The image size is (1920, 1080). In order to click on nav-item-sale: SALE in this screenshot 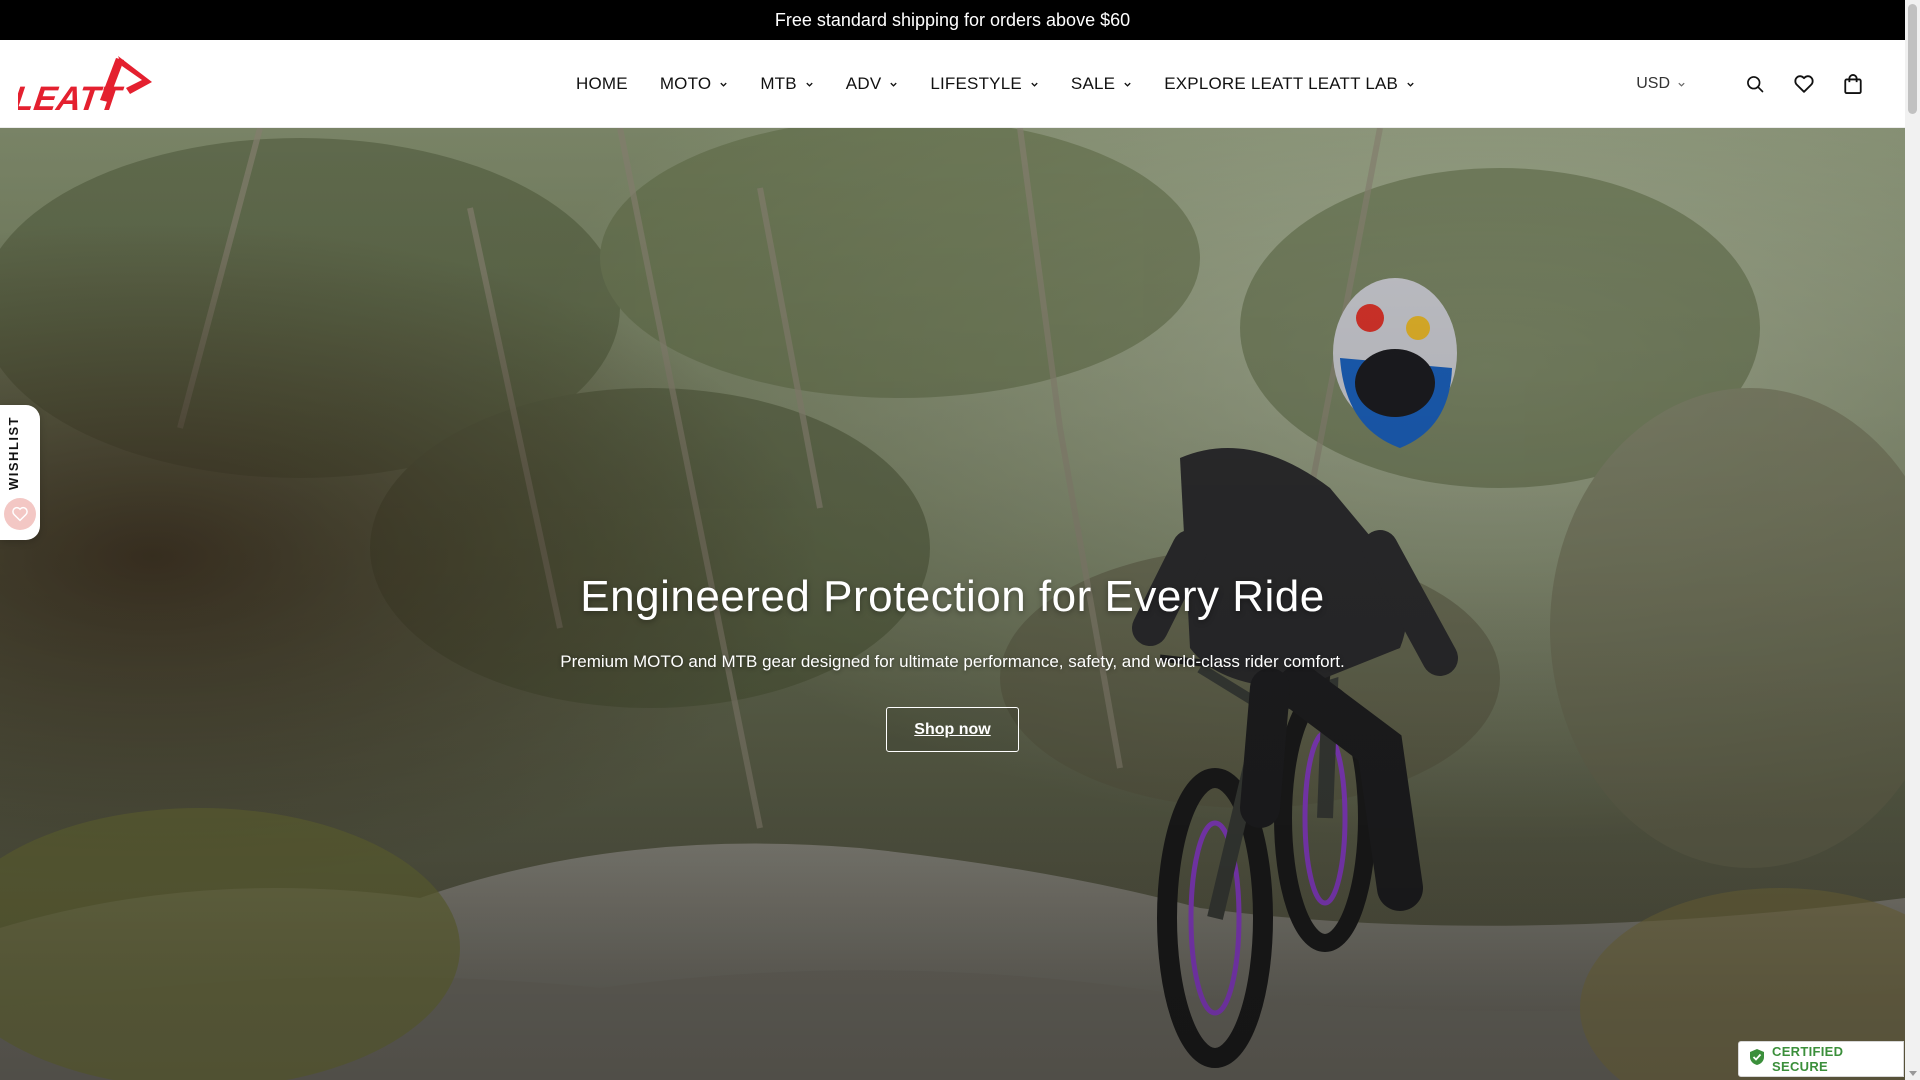, I will do `click(1101, 84)`.